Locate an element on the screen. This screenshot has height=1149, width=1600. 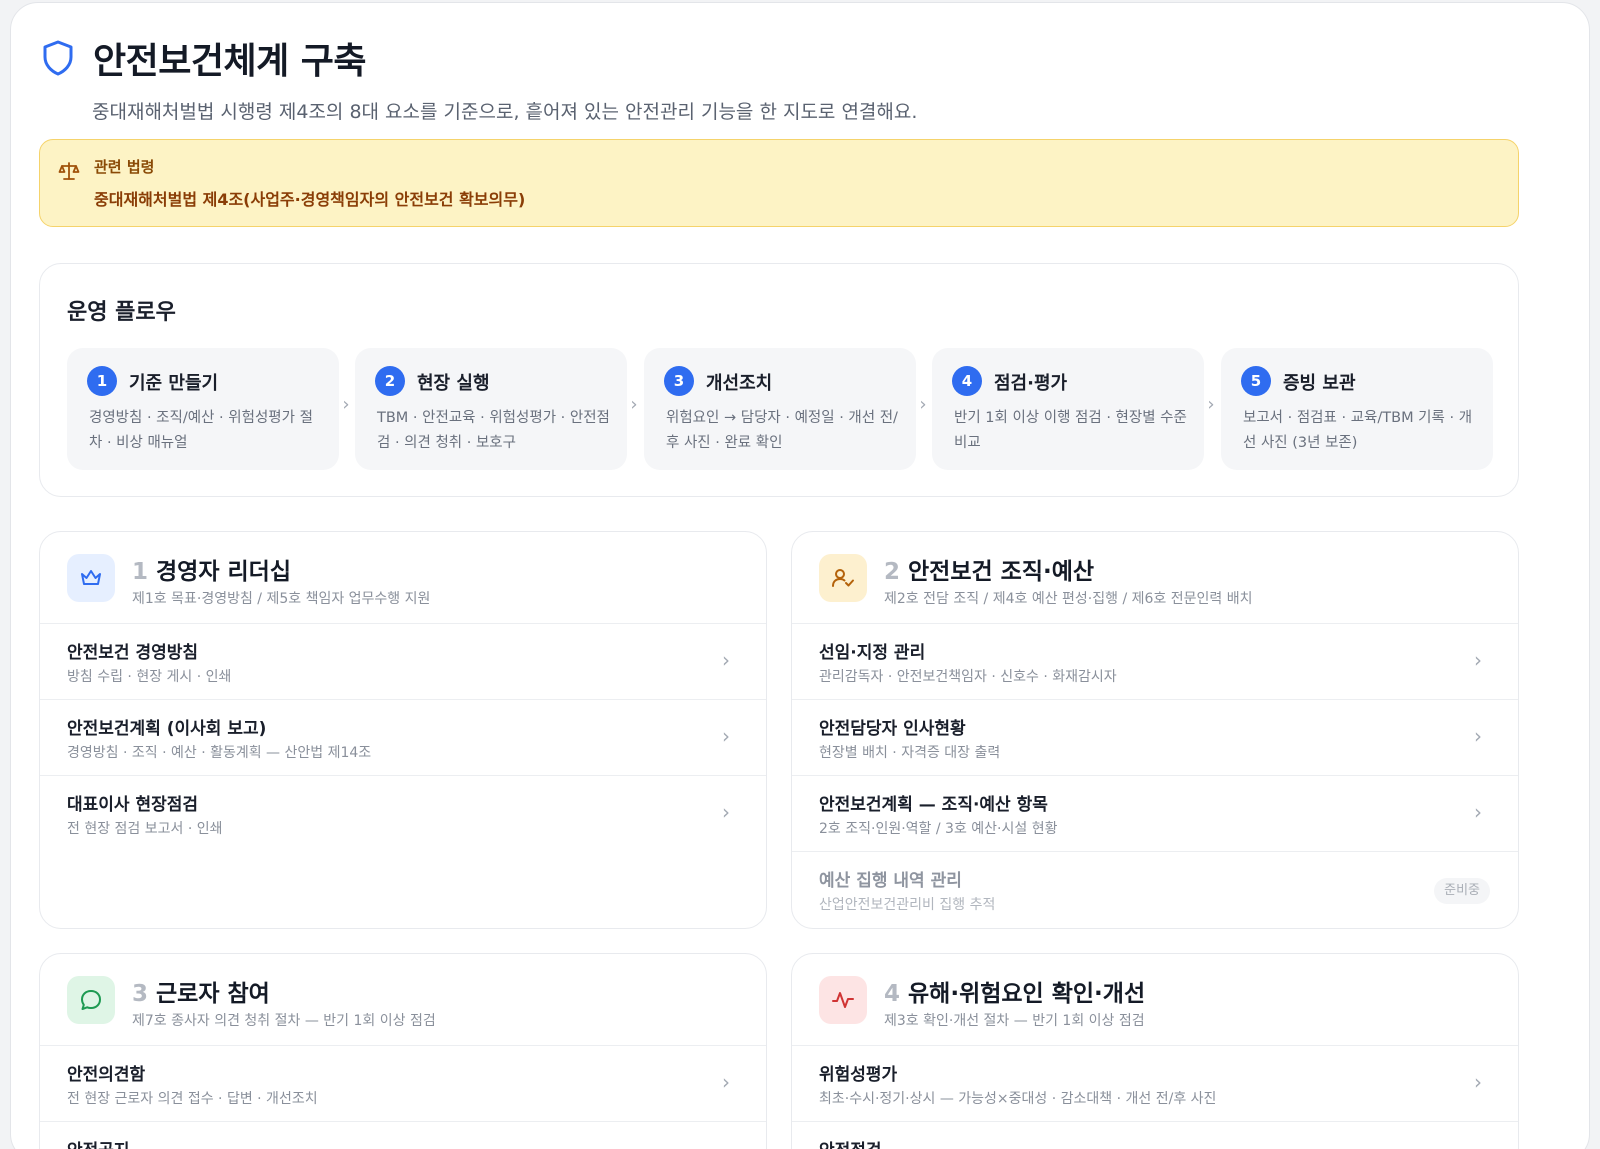
scale-icon is located at coordinates (69, 171).